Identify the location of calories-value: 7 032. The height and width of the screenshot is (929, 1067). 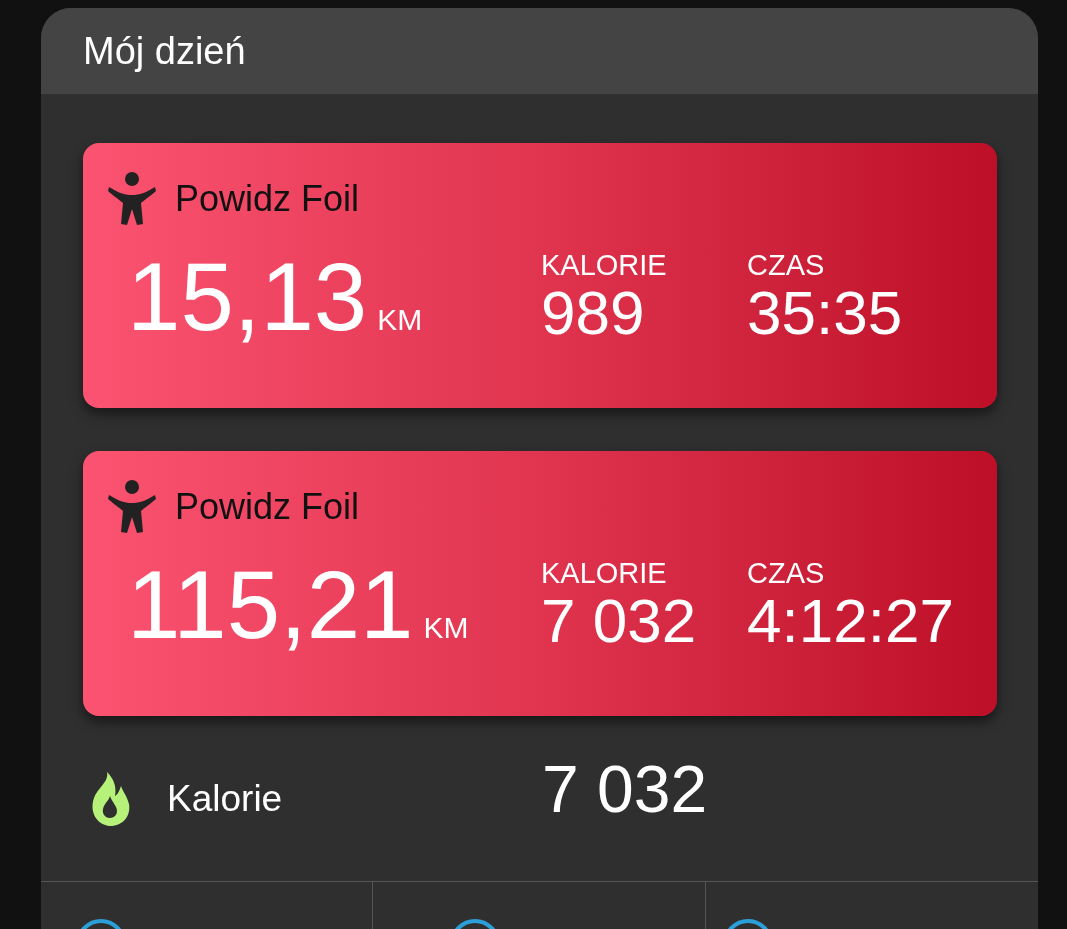
(625, 788).